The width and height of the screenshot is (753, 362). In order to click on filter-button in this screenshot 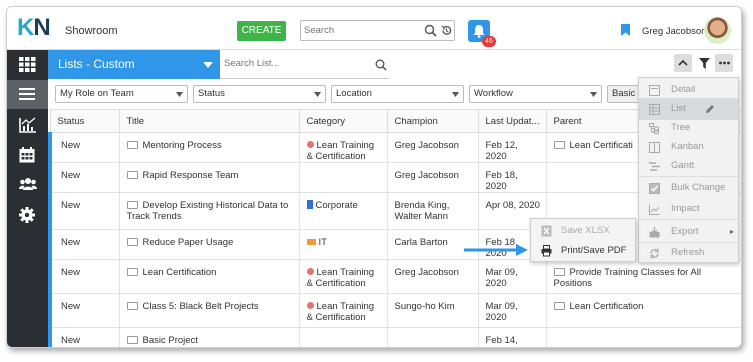, I will do `click(704, 63)`.